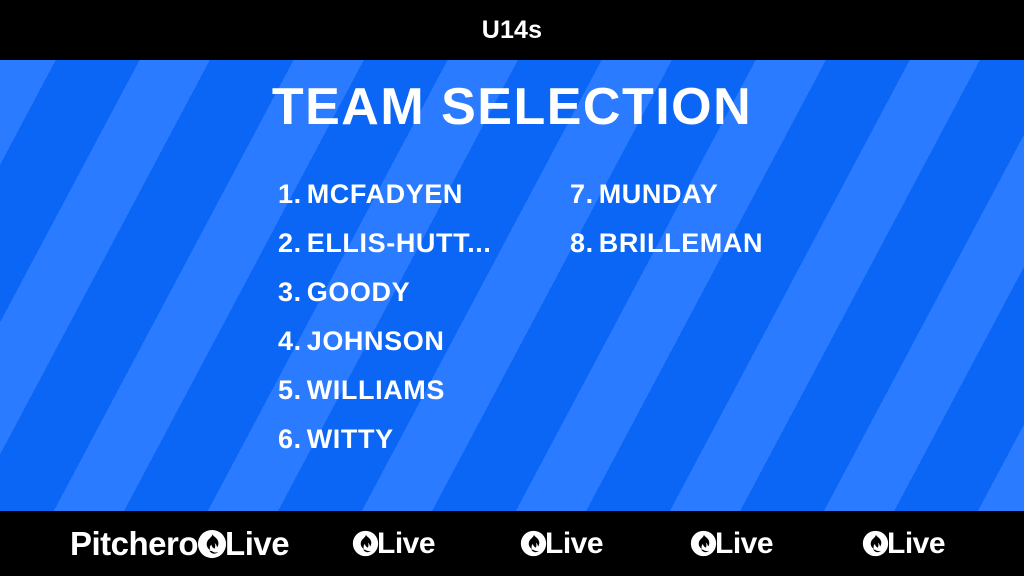  Describe the element at coordinates (735, 194) in the screenshot. I see `list-item: 7. MUNDAY` at that location.